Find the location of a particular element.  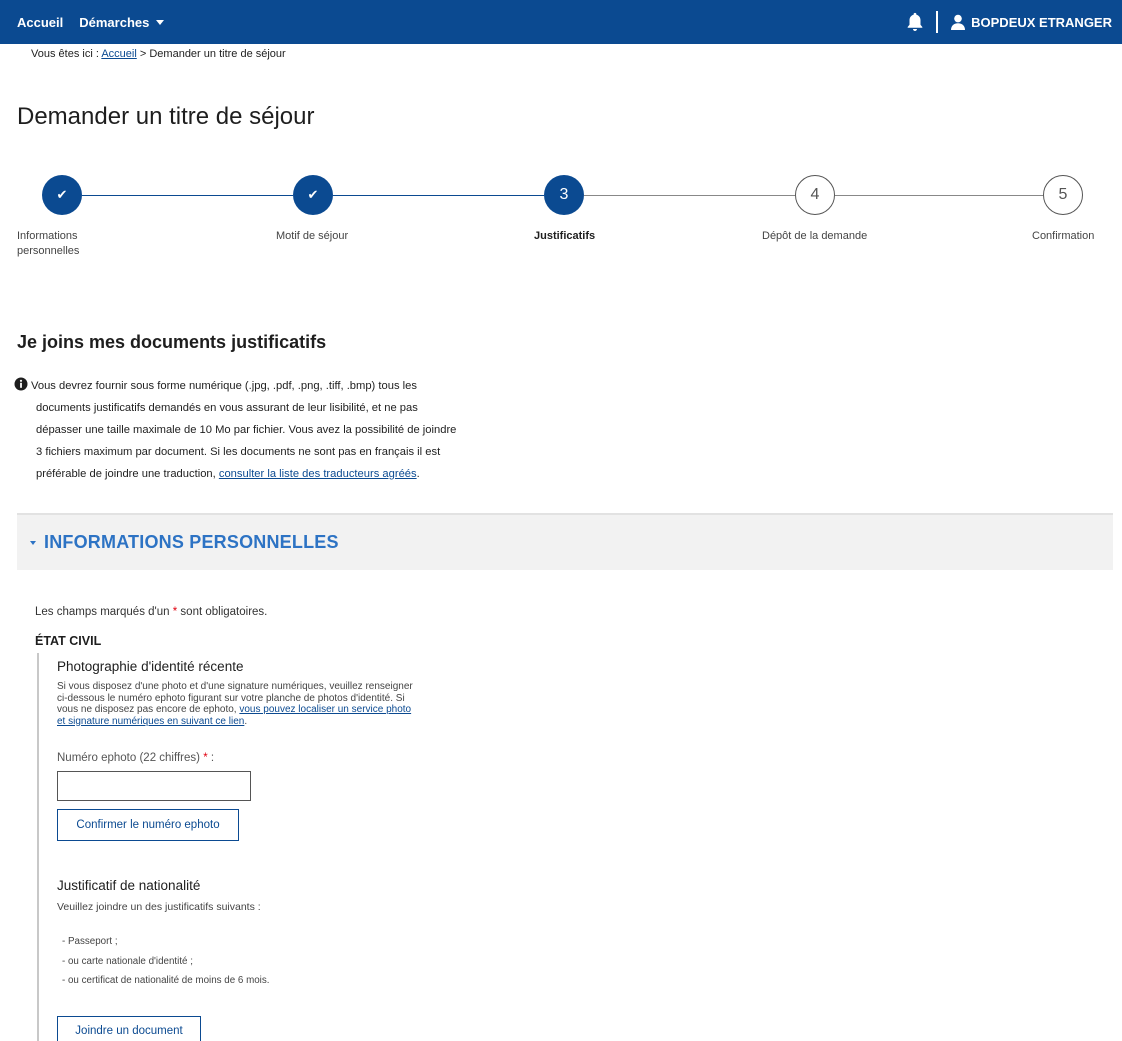

step-2-label: Motif de séjour is located at coordinates (312, 236).